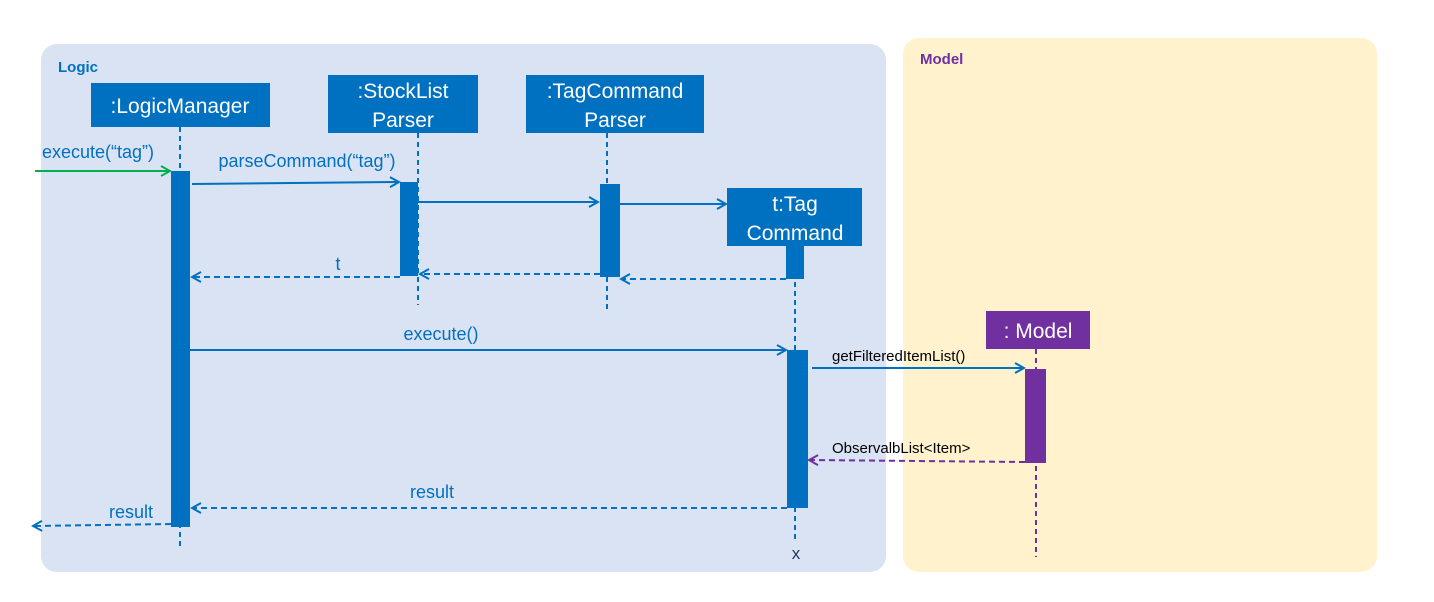 Image resolution: width=1434 pixels, height=602 pixels. I want to click on model-frame-label: Model, so click(941, 59).